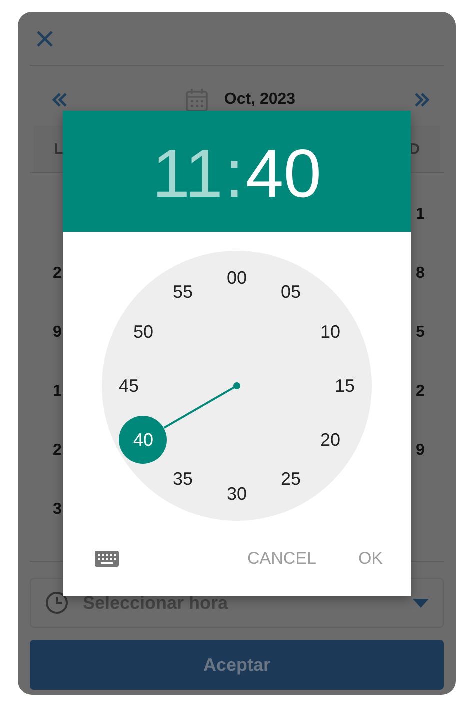  What do you see at coordinates (420, 332) in the screenshot?
I see `calendar-day: 5` at bounding box center [420, 332].